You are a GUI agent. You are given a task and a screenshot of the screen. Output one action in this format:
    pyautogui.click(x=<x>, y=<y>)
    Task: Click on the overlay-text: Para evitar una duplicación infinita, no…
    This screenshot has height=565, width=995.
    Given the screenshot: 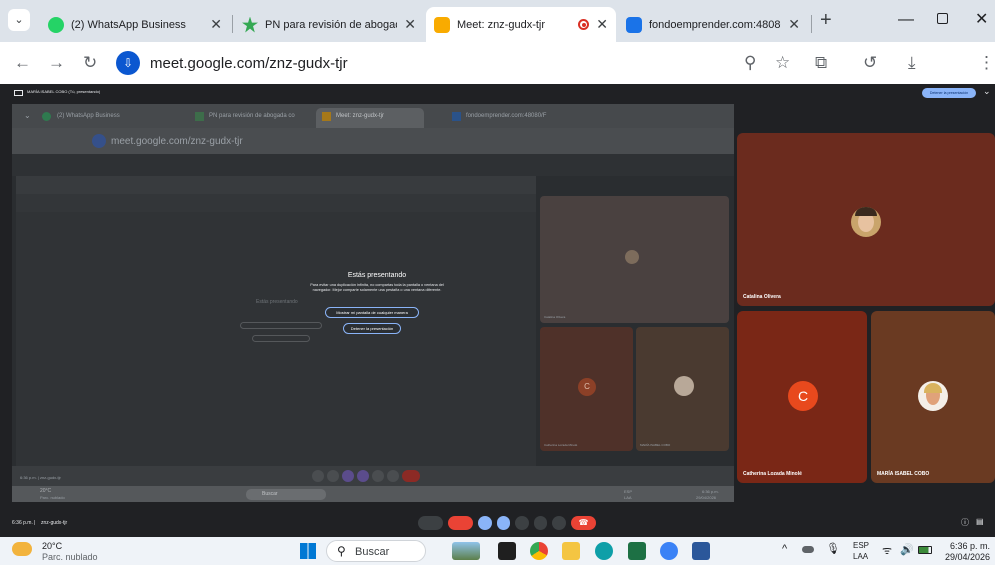 What is the action you would take?
    pyautogui.click(x=377, y=287)
    